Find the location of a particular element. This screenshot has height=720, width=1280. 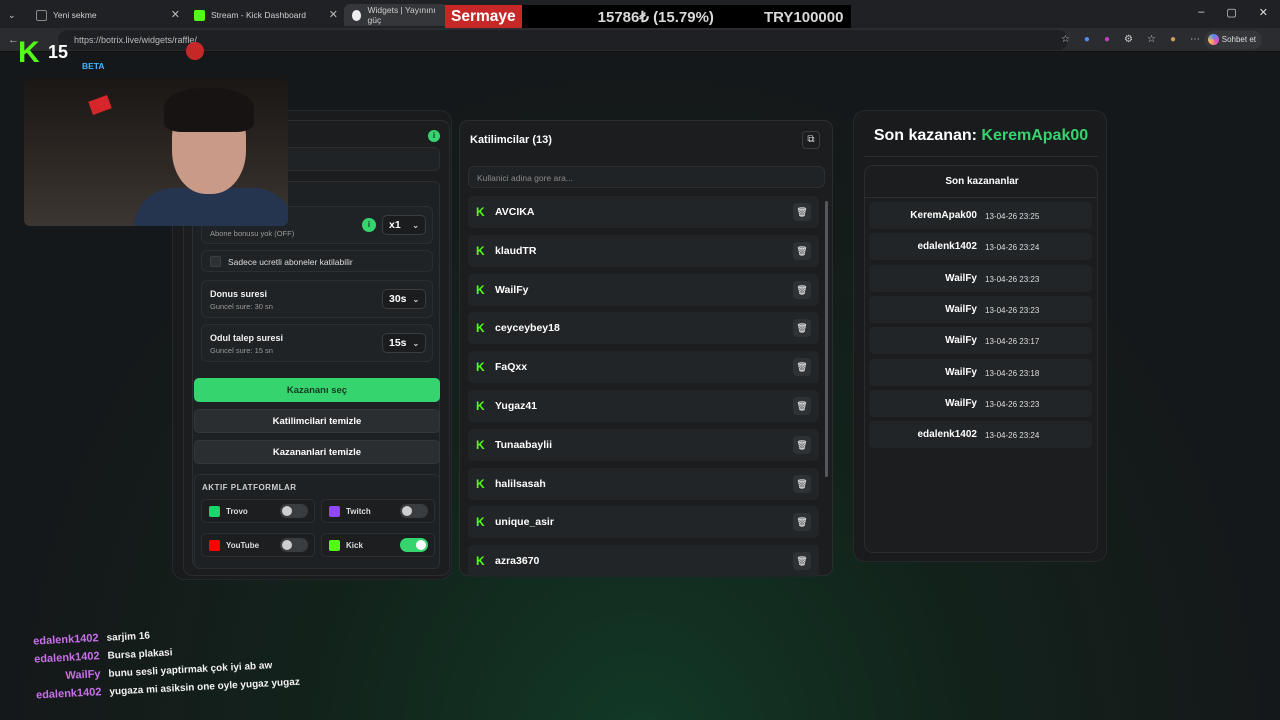

chevron-down-icon: ⌄ is located at coordinates (416, 343).